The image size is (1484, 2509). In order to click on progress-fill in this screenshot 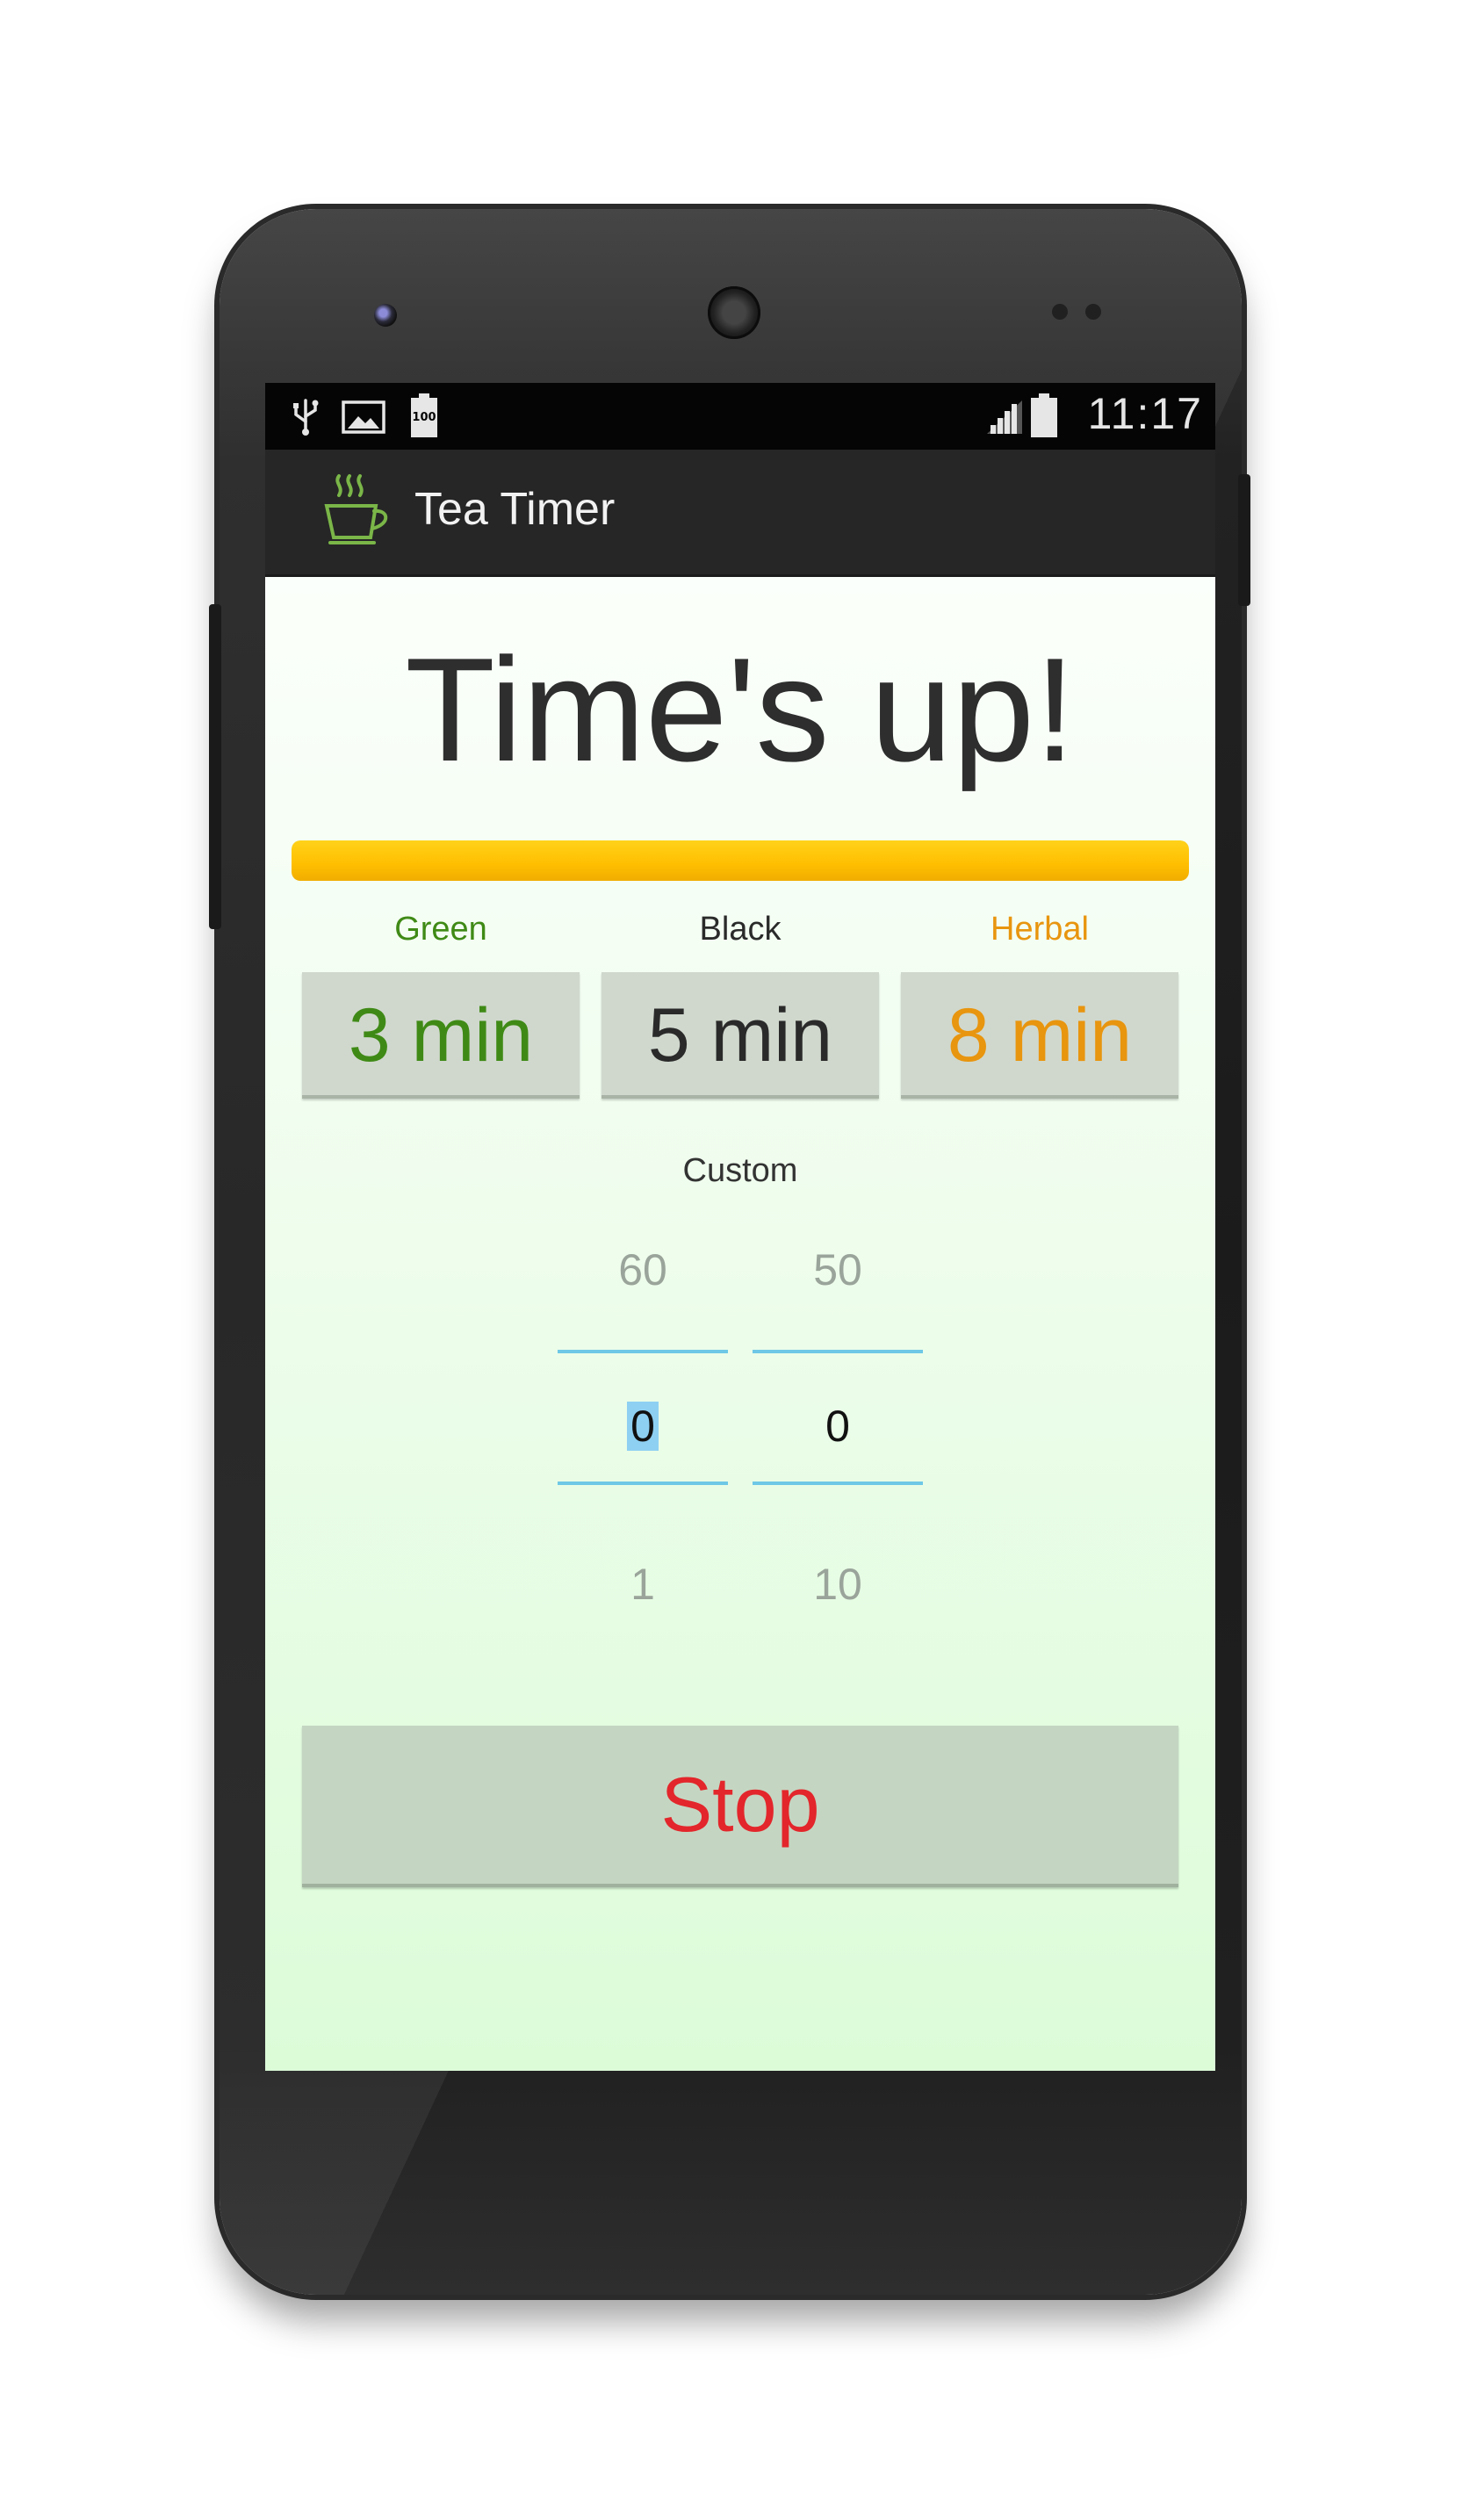, I will do `click(740, 860)`.